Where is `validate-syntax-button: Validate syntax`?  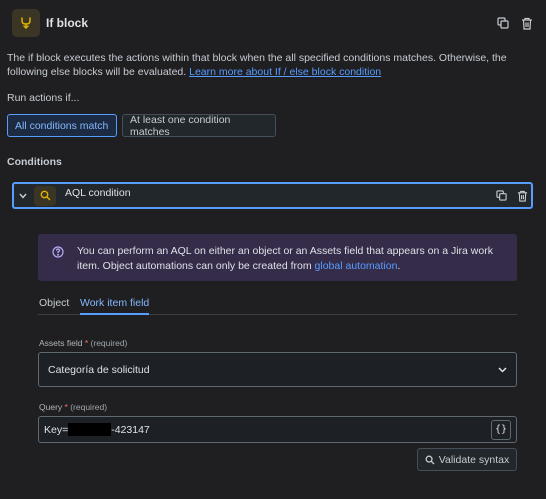 validate-syntax-button: Validate syntax is located at coordinates (467, 459).